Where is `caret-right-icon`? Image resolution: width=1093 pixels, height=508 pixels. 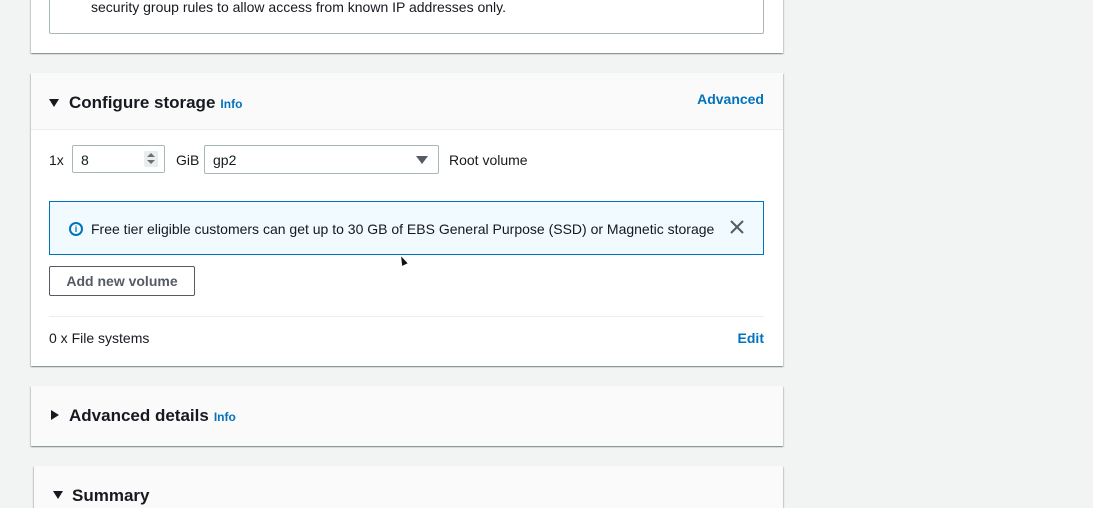
caret-right-icon is located at coordinates (55, 415).